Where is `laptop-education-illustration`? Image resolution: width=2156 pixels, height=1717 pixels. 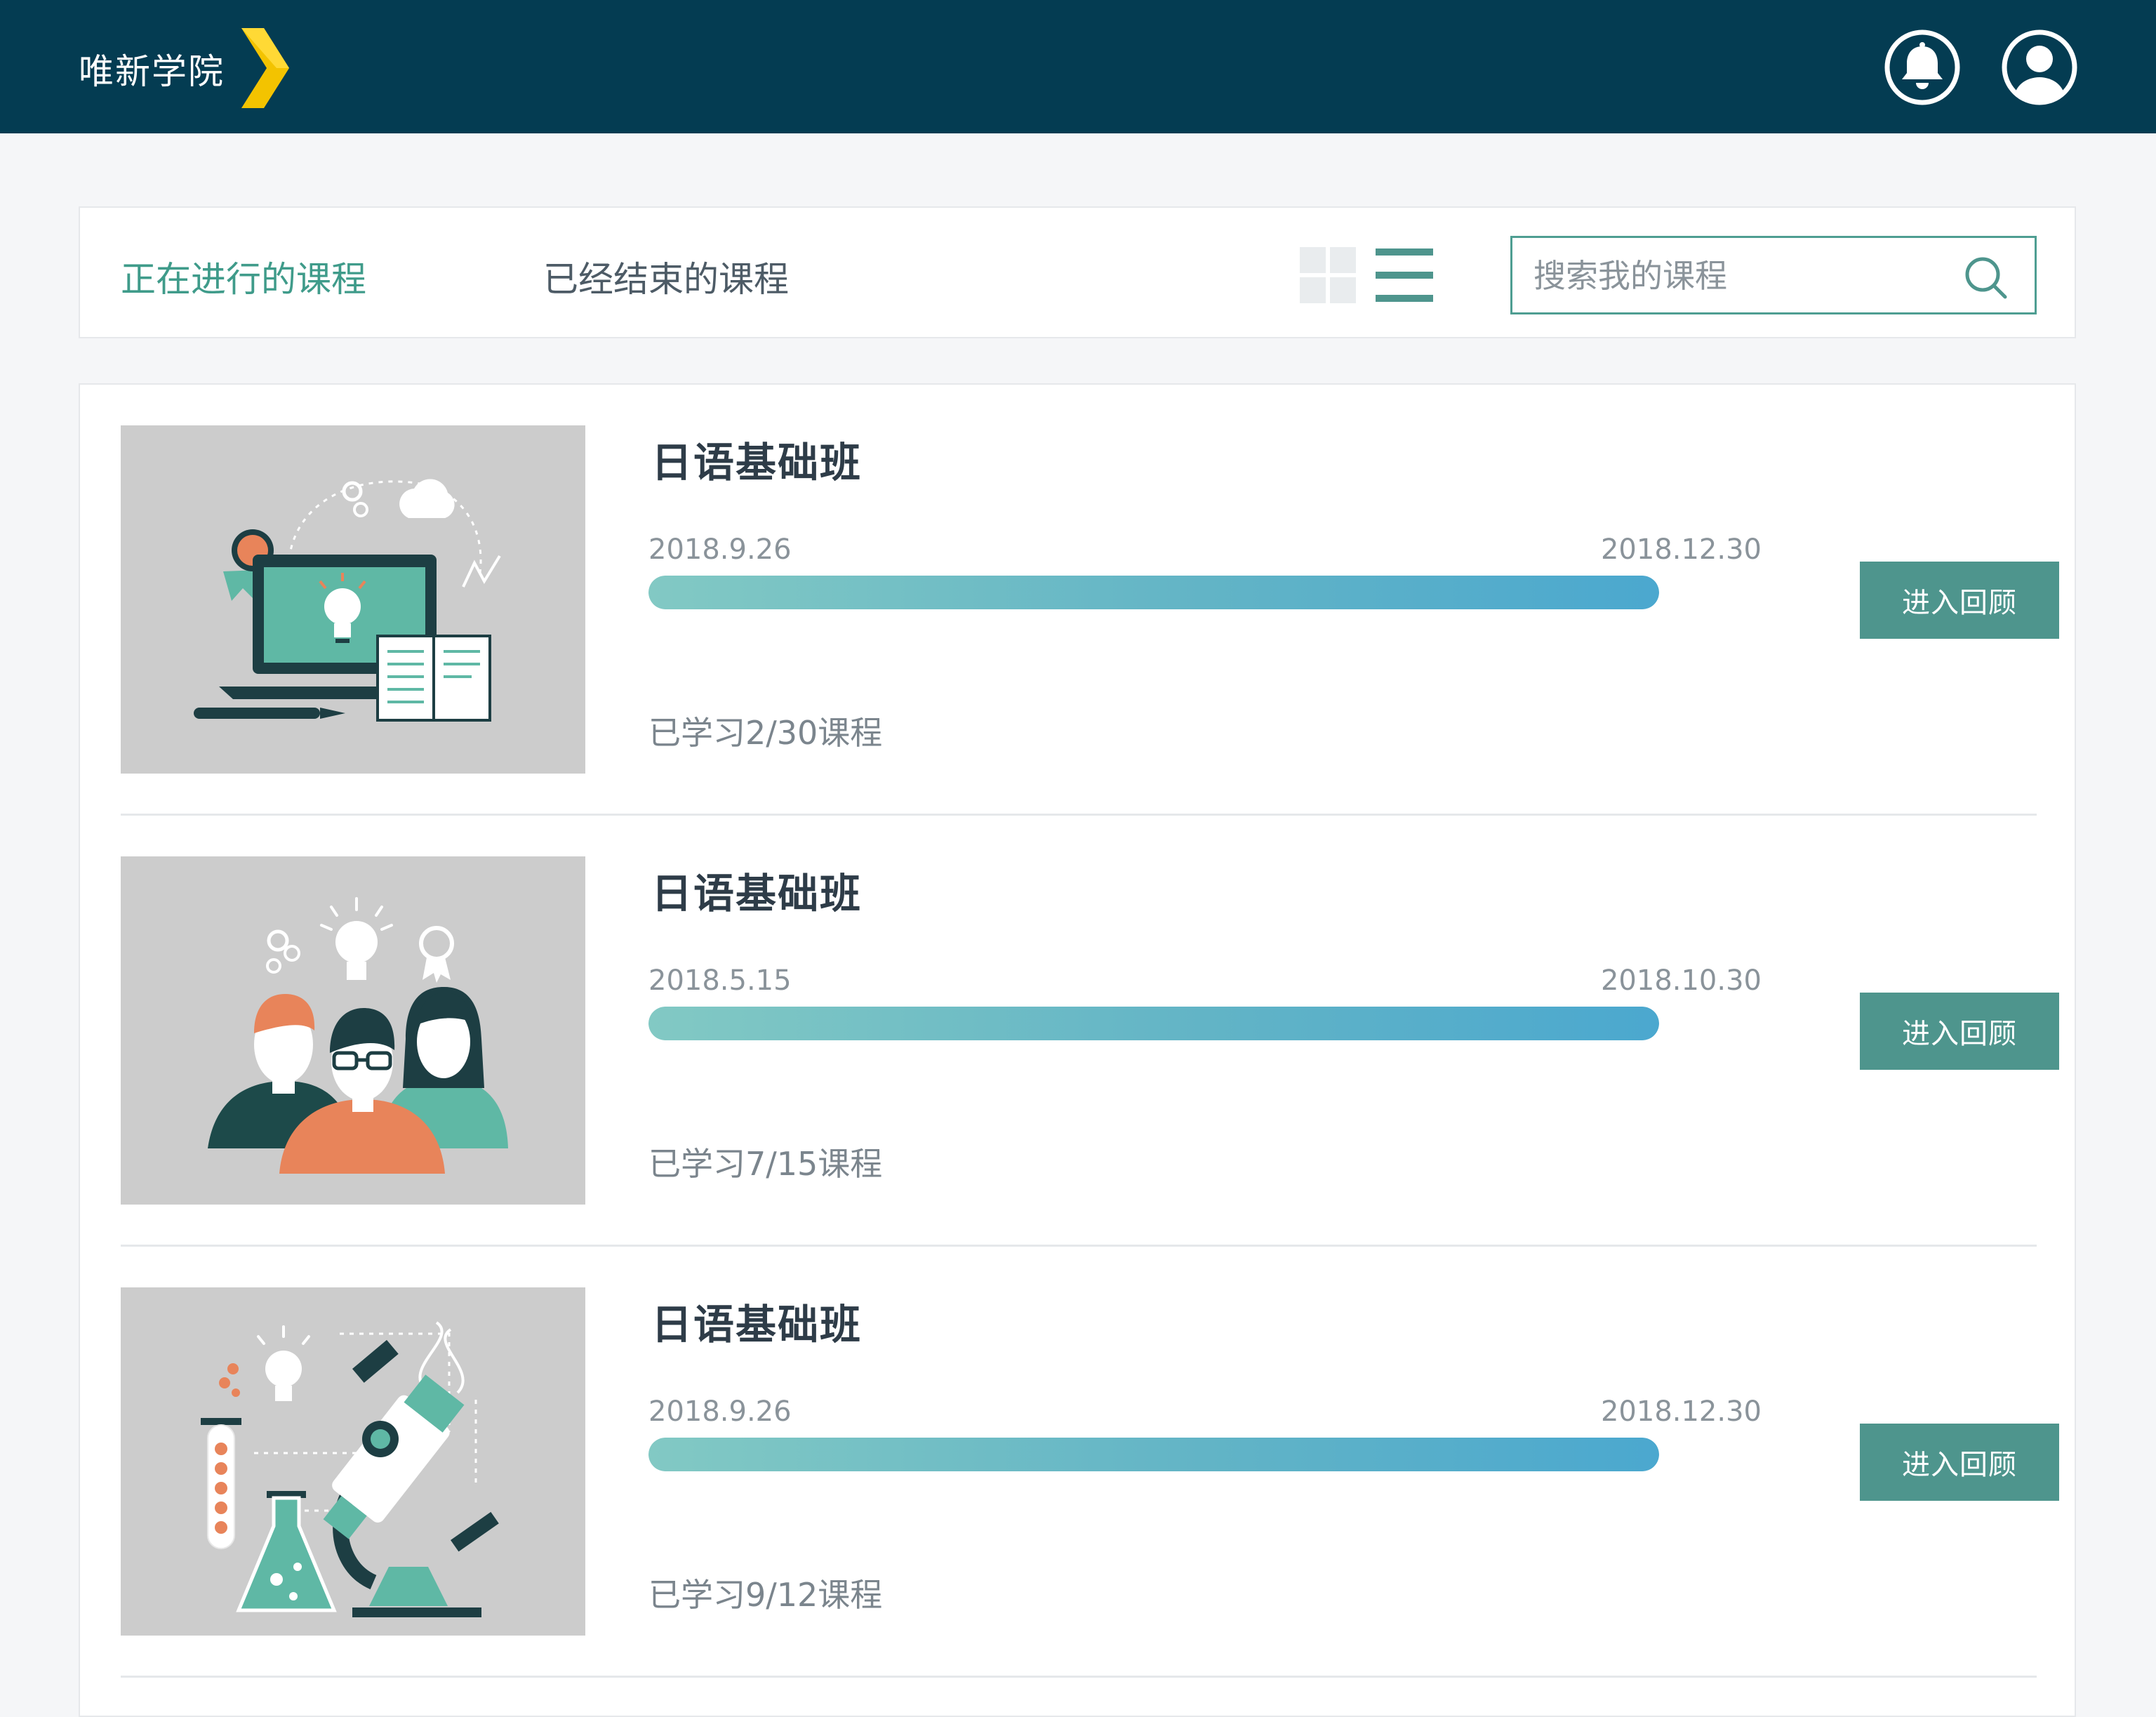 laptop-education-illustration is located at coordinates (353, 599).